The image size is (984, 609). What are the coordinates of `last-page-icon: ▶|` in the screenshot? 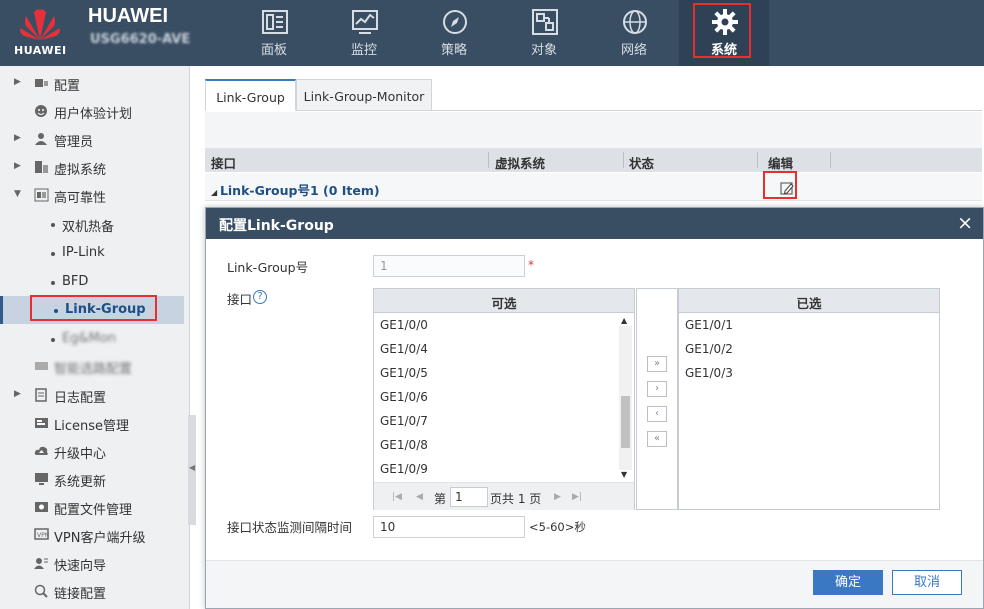 It's located at (577, 497).